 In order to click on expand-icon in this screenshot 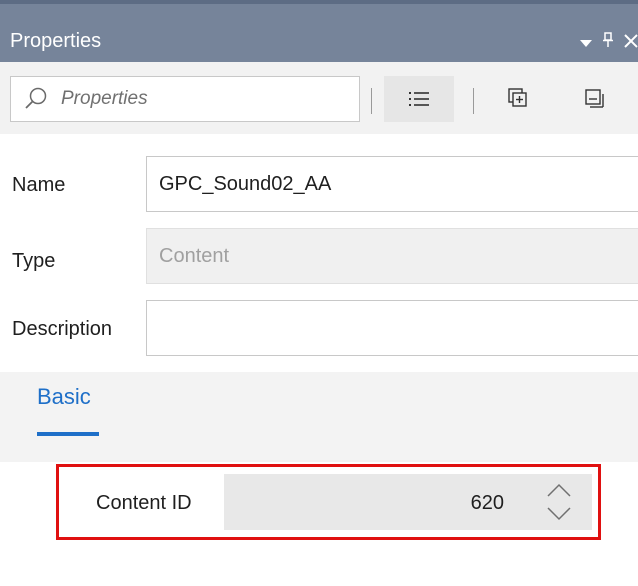, I will do `click(517, 97)`.